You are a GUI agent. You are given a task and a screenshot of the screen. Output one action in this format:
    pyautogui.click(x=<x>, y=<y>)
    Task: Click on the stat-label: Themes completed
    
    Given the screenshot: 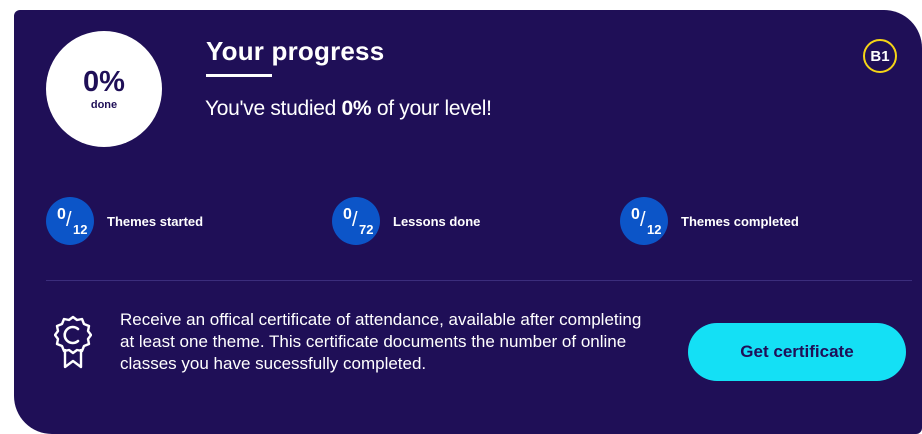 What is the action you would take?
    pyautogui.click(x=740, y=221)
    